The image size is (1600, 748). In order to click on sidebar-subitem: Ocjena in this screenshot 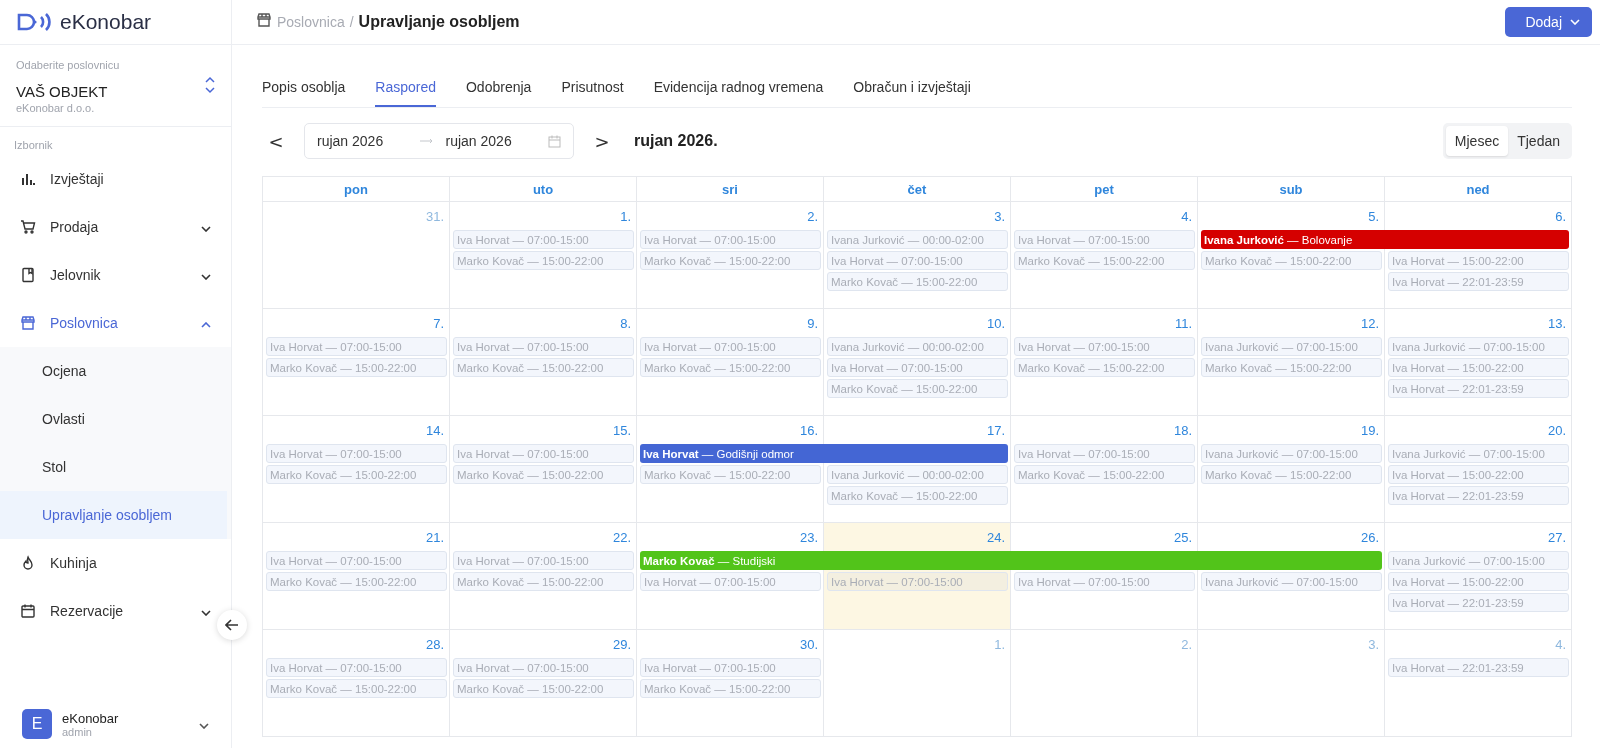, I will do `click(115, 371)`.